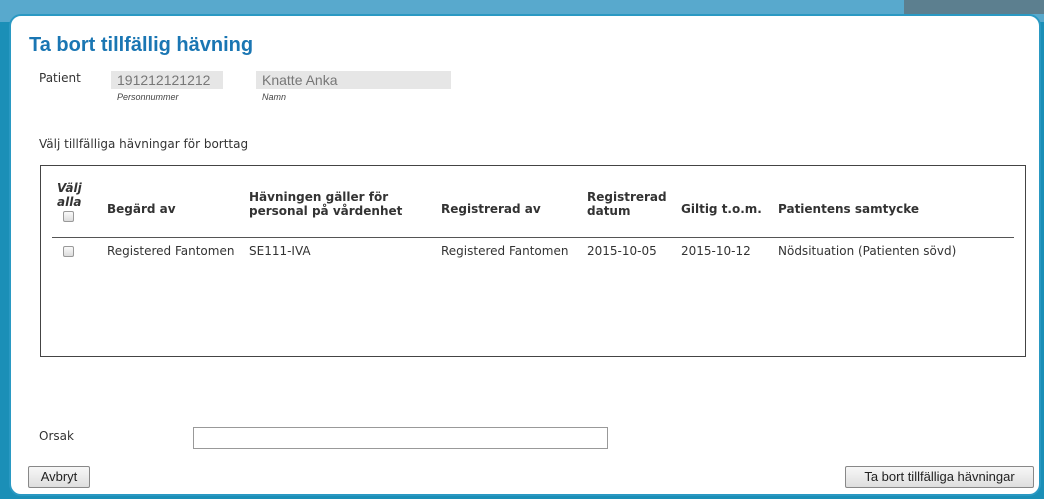 Image resolution: width=1044 pixels, height=499 pixels. I want to click on cancel-button: Avbryt, so click(59, 477).